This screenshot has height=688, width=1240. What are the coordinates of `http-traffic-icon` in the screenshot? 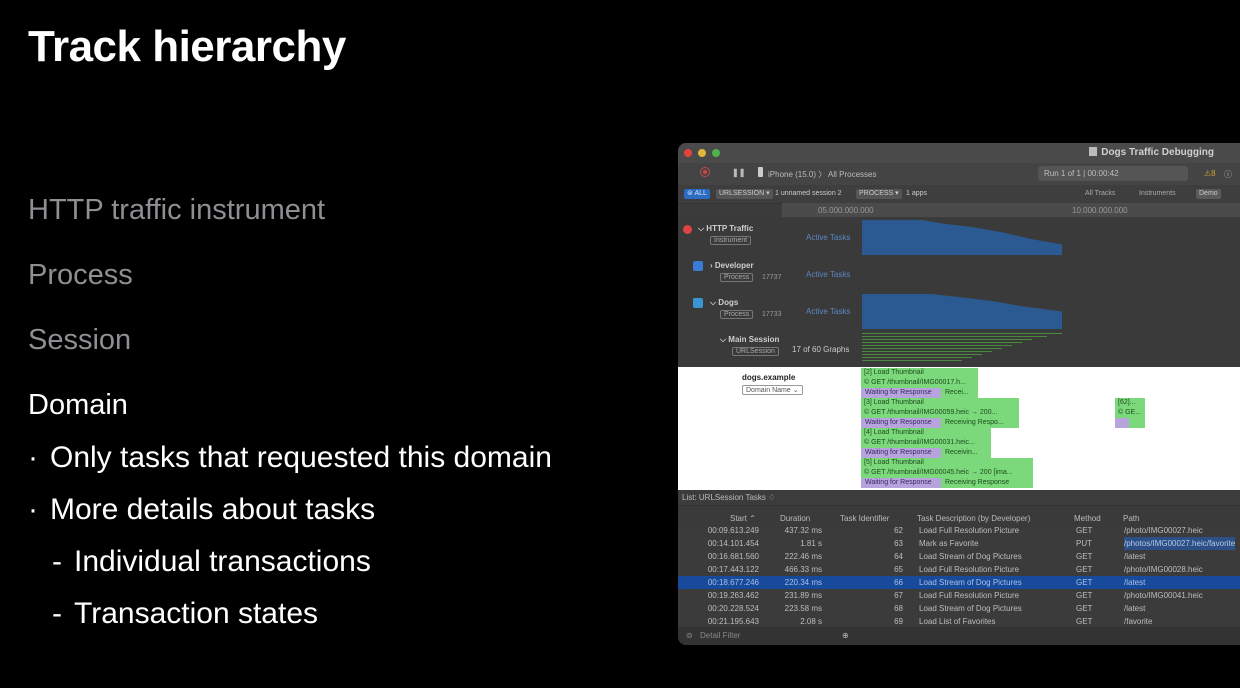 It's located at (687, 229).